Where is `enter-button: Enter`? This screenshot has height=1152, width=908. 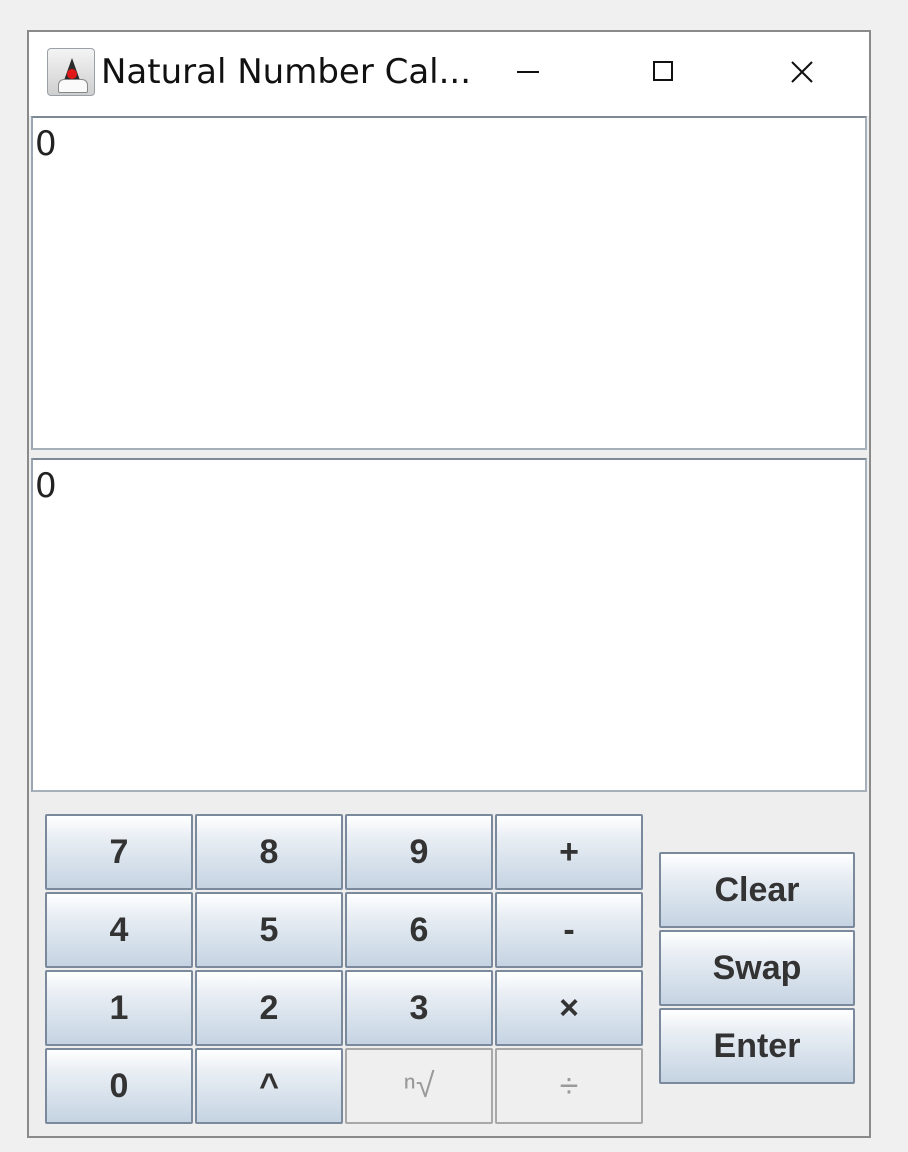 enter-button: Enter is located at coordinates (757, 1046).